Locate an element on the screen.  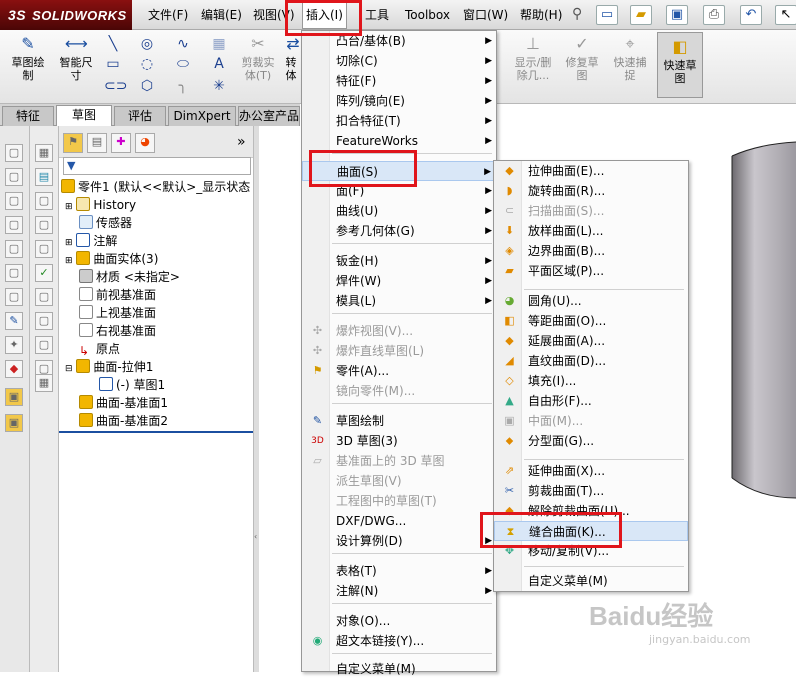
pin-icon: ⚲ is located at coordinates (577, 14).